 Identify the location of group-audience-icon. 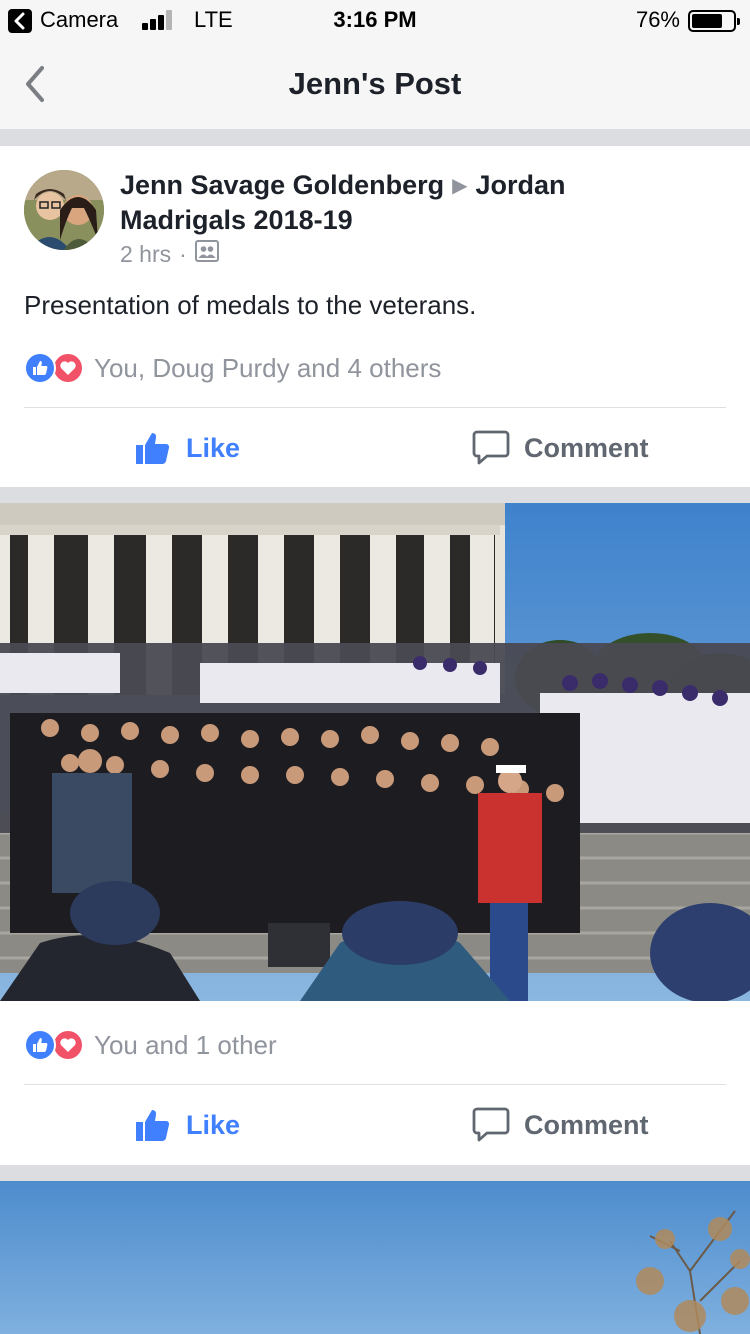
(206, 254).